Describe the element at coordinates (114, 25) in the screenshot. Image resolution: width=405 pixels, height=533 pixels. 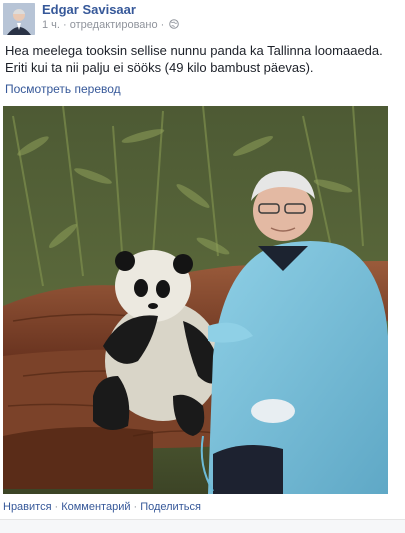
I see `edited-label: отредактировано` at that location.